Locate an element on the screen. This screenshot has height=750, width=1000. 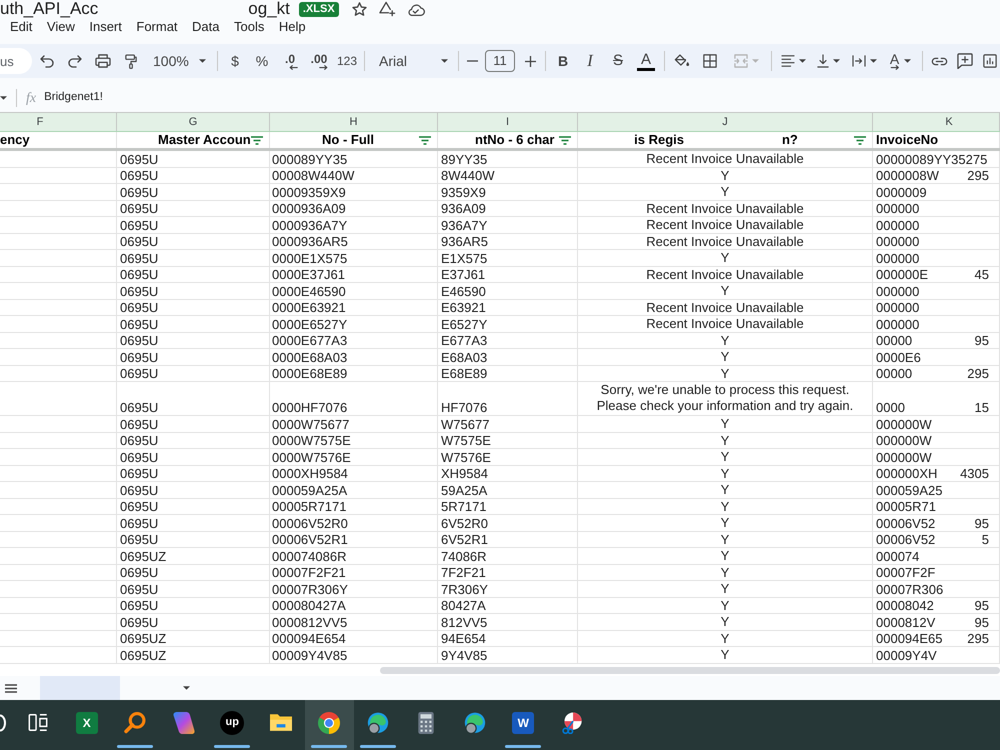
table-cell: 00008042 95 is located at coordinates (936, 606).